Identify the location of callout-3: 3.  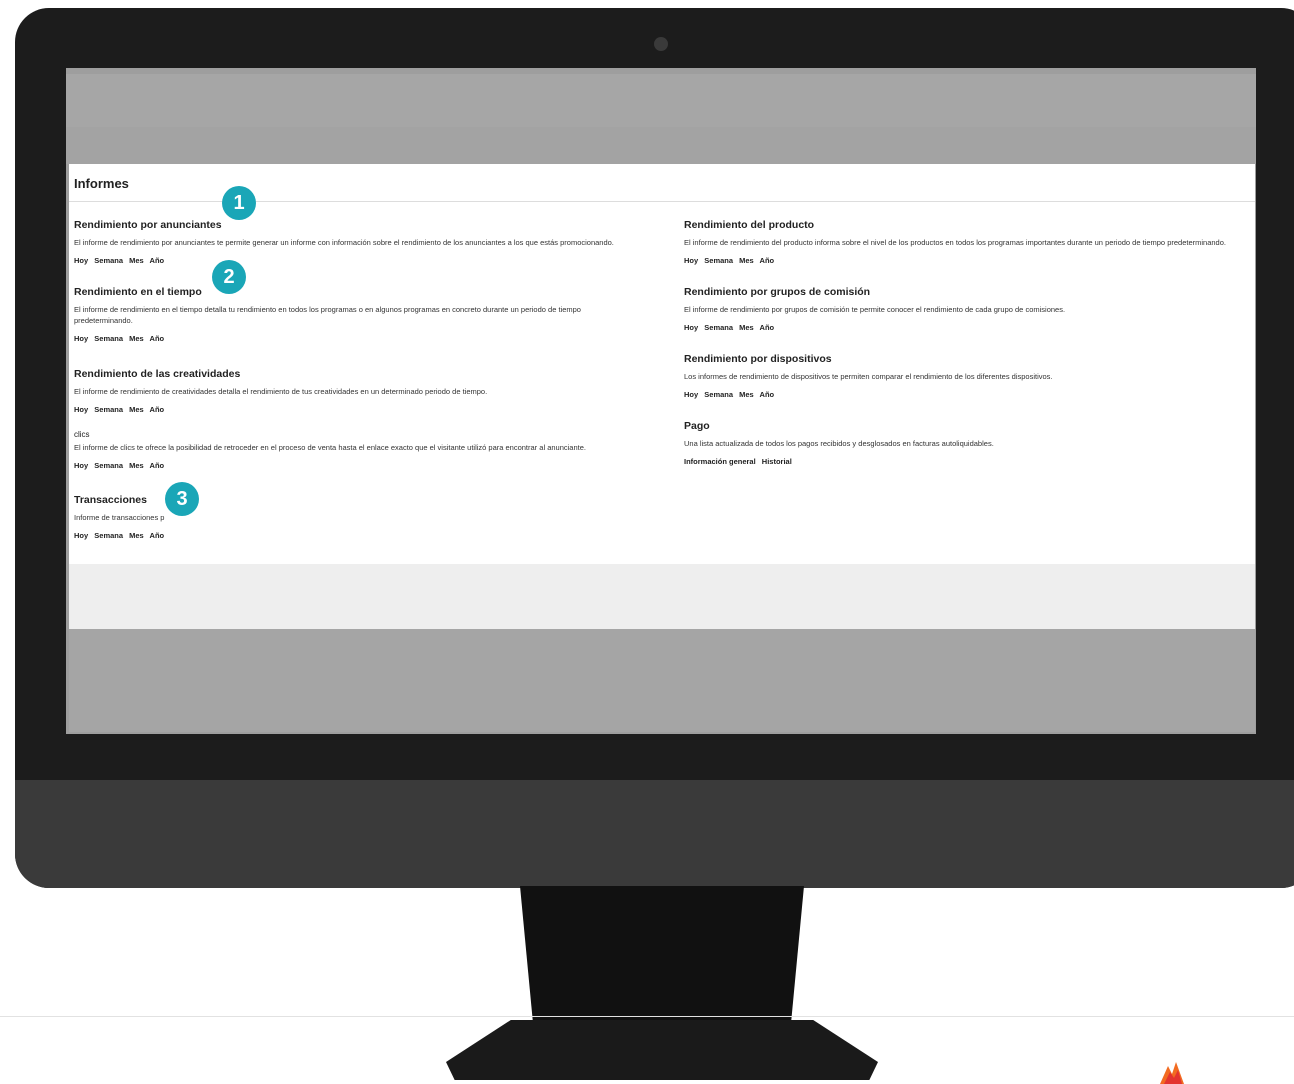
(182, 499).